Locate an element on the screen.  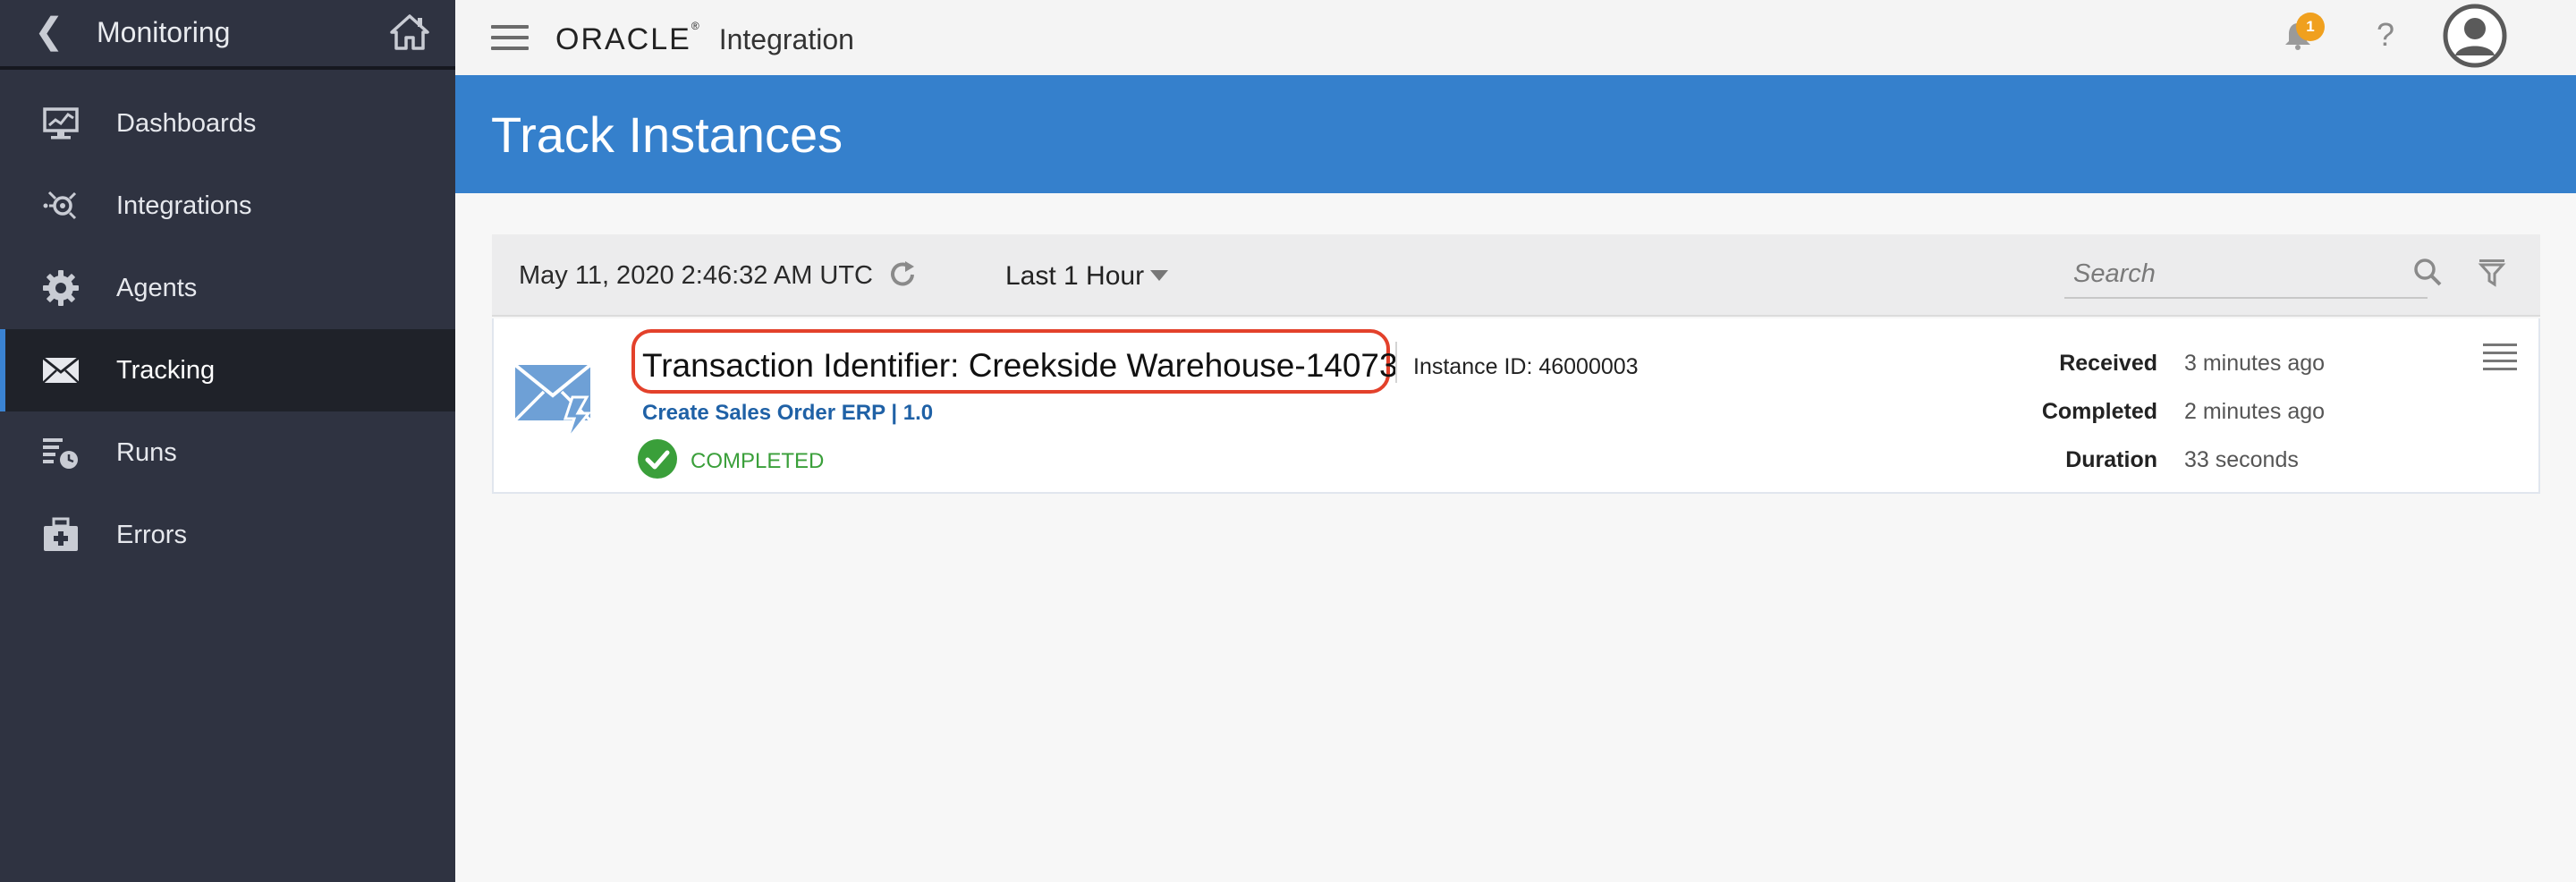
envelope-lightning-icon is located at coordinates (552, 402).